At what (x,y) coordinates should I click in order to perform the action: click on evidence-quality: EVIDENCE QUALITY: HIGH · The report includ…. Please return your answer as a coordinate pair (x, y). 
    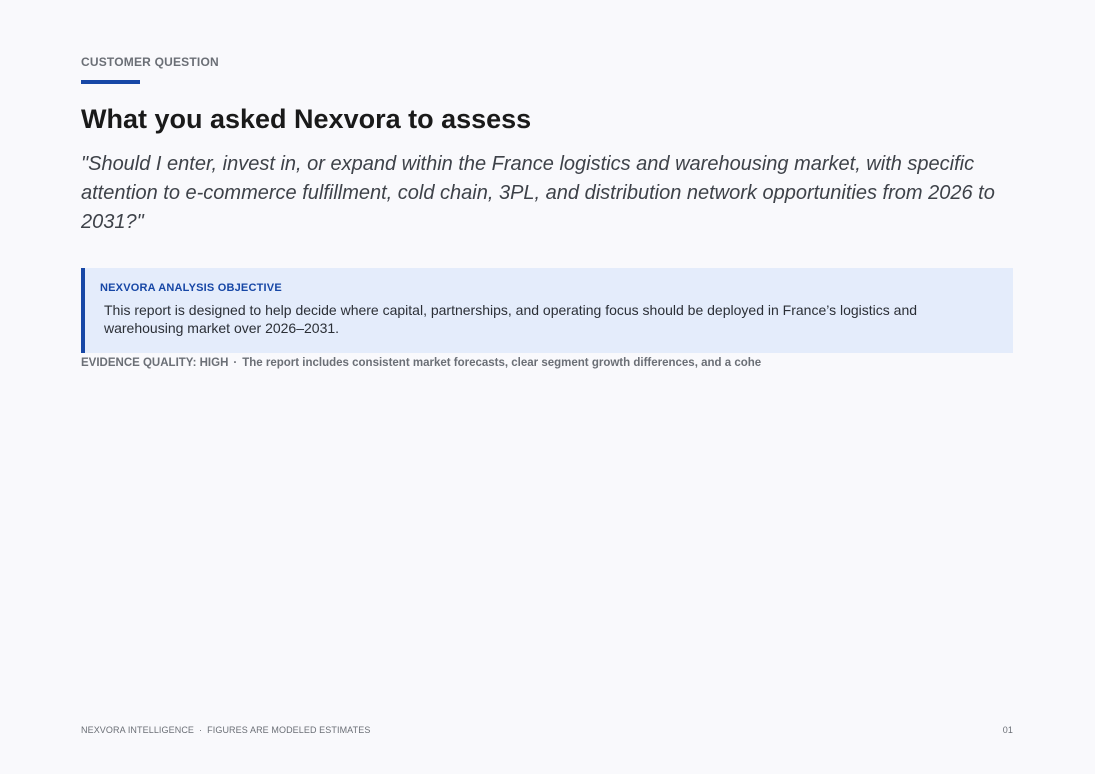
    Looking at the image, I should click on (547, 363).